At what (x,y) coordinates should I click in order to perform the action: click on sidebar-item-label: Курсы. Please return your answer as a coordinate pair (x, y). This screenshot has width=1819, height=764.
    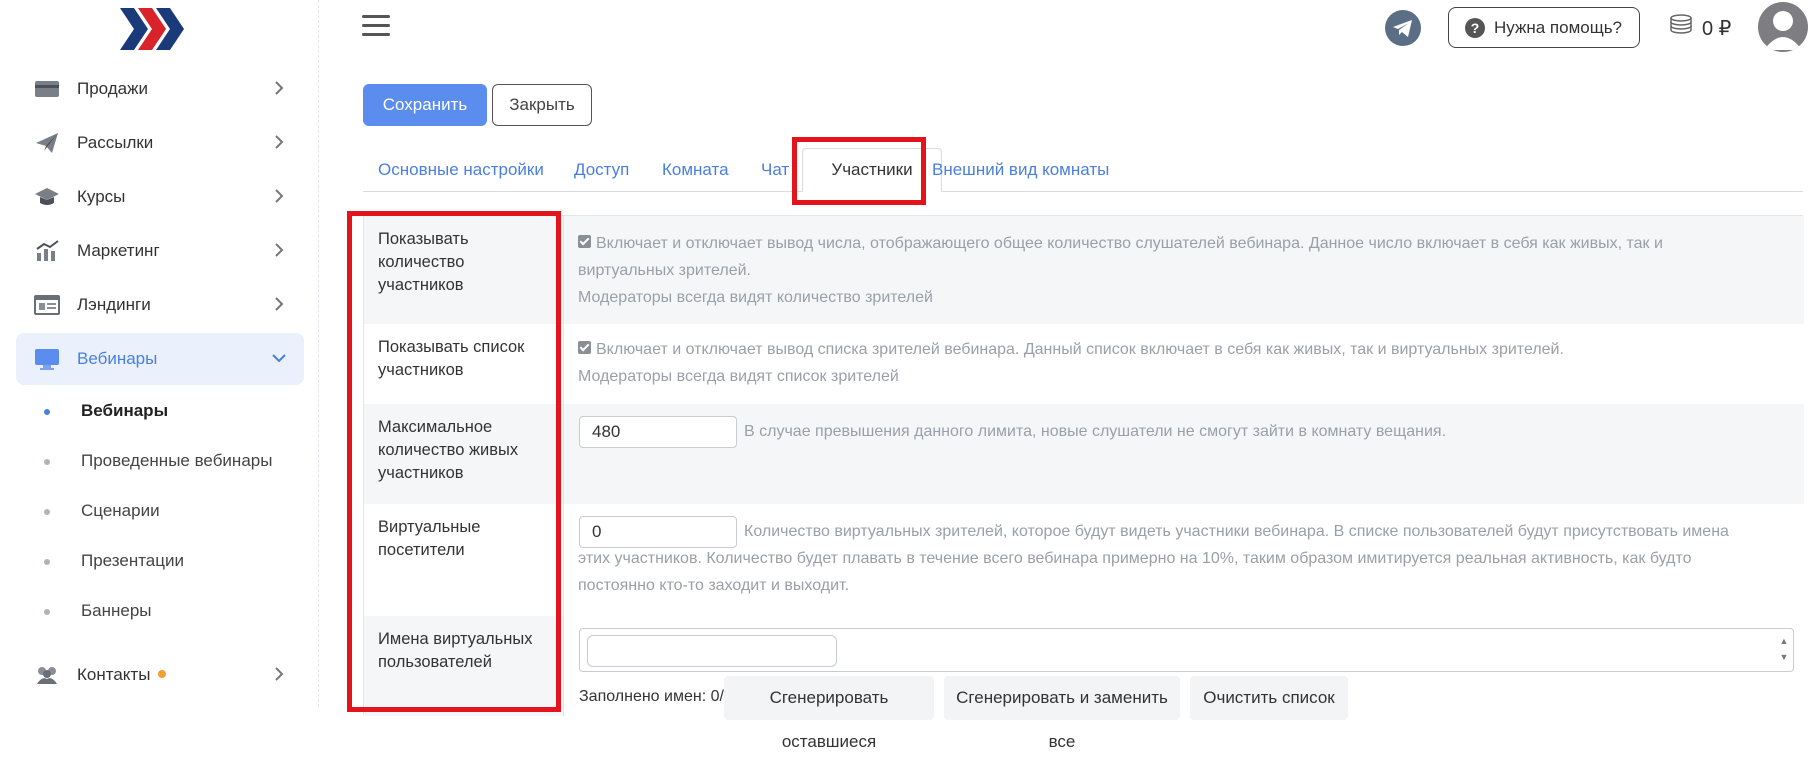
    Looking at the image, I should click on (101, 196).